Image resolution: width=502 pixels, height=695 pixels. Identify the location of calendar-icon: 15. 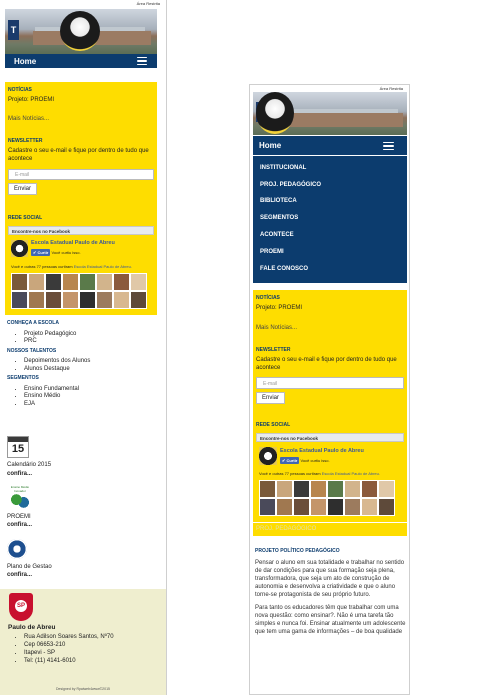
(18, 447).